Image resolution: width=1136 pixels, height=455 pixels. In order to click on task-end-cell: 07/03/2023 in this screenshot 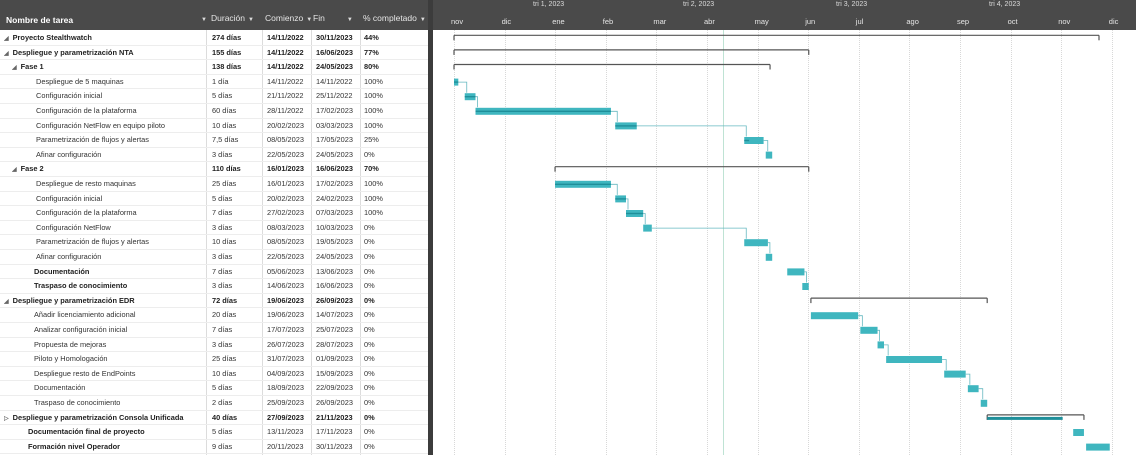, I will do `click(338, 213)`.